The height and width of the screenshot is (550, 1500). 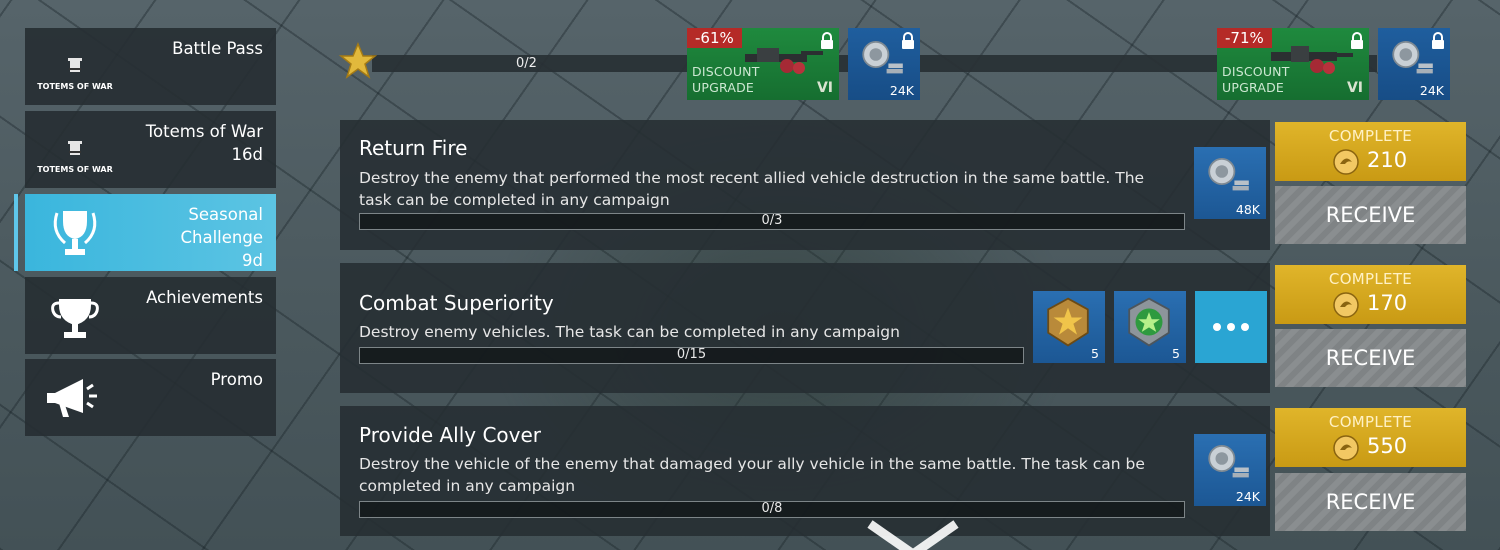 I want to click on chevron-down-icon, so click(x=913, y=534).